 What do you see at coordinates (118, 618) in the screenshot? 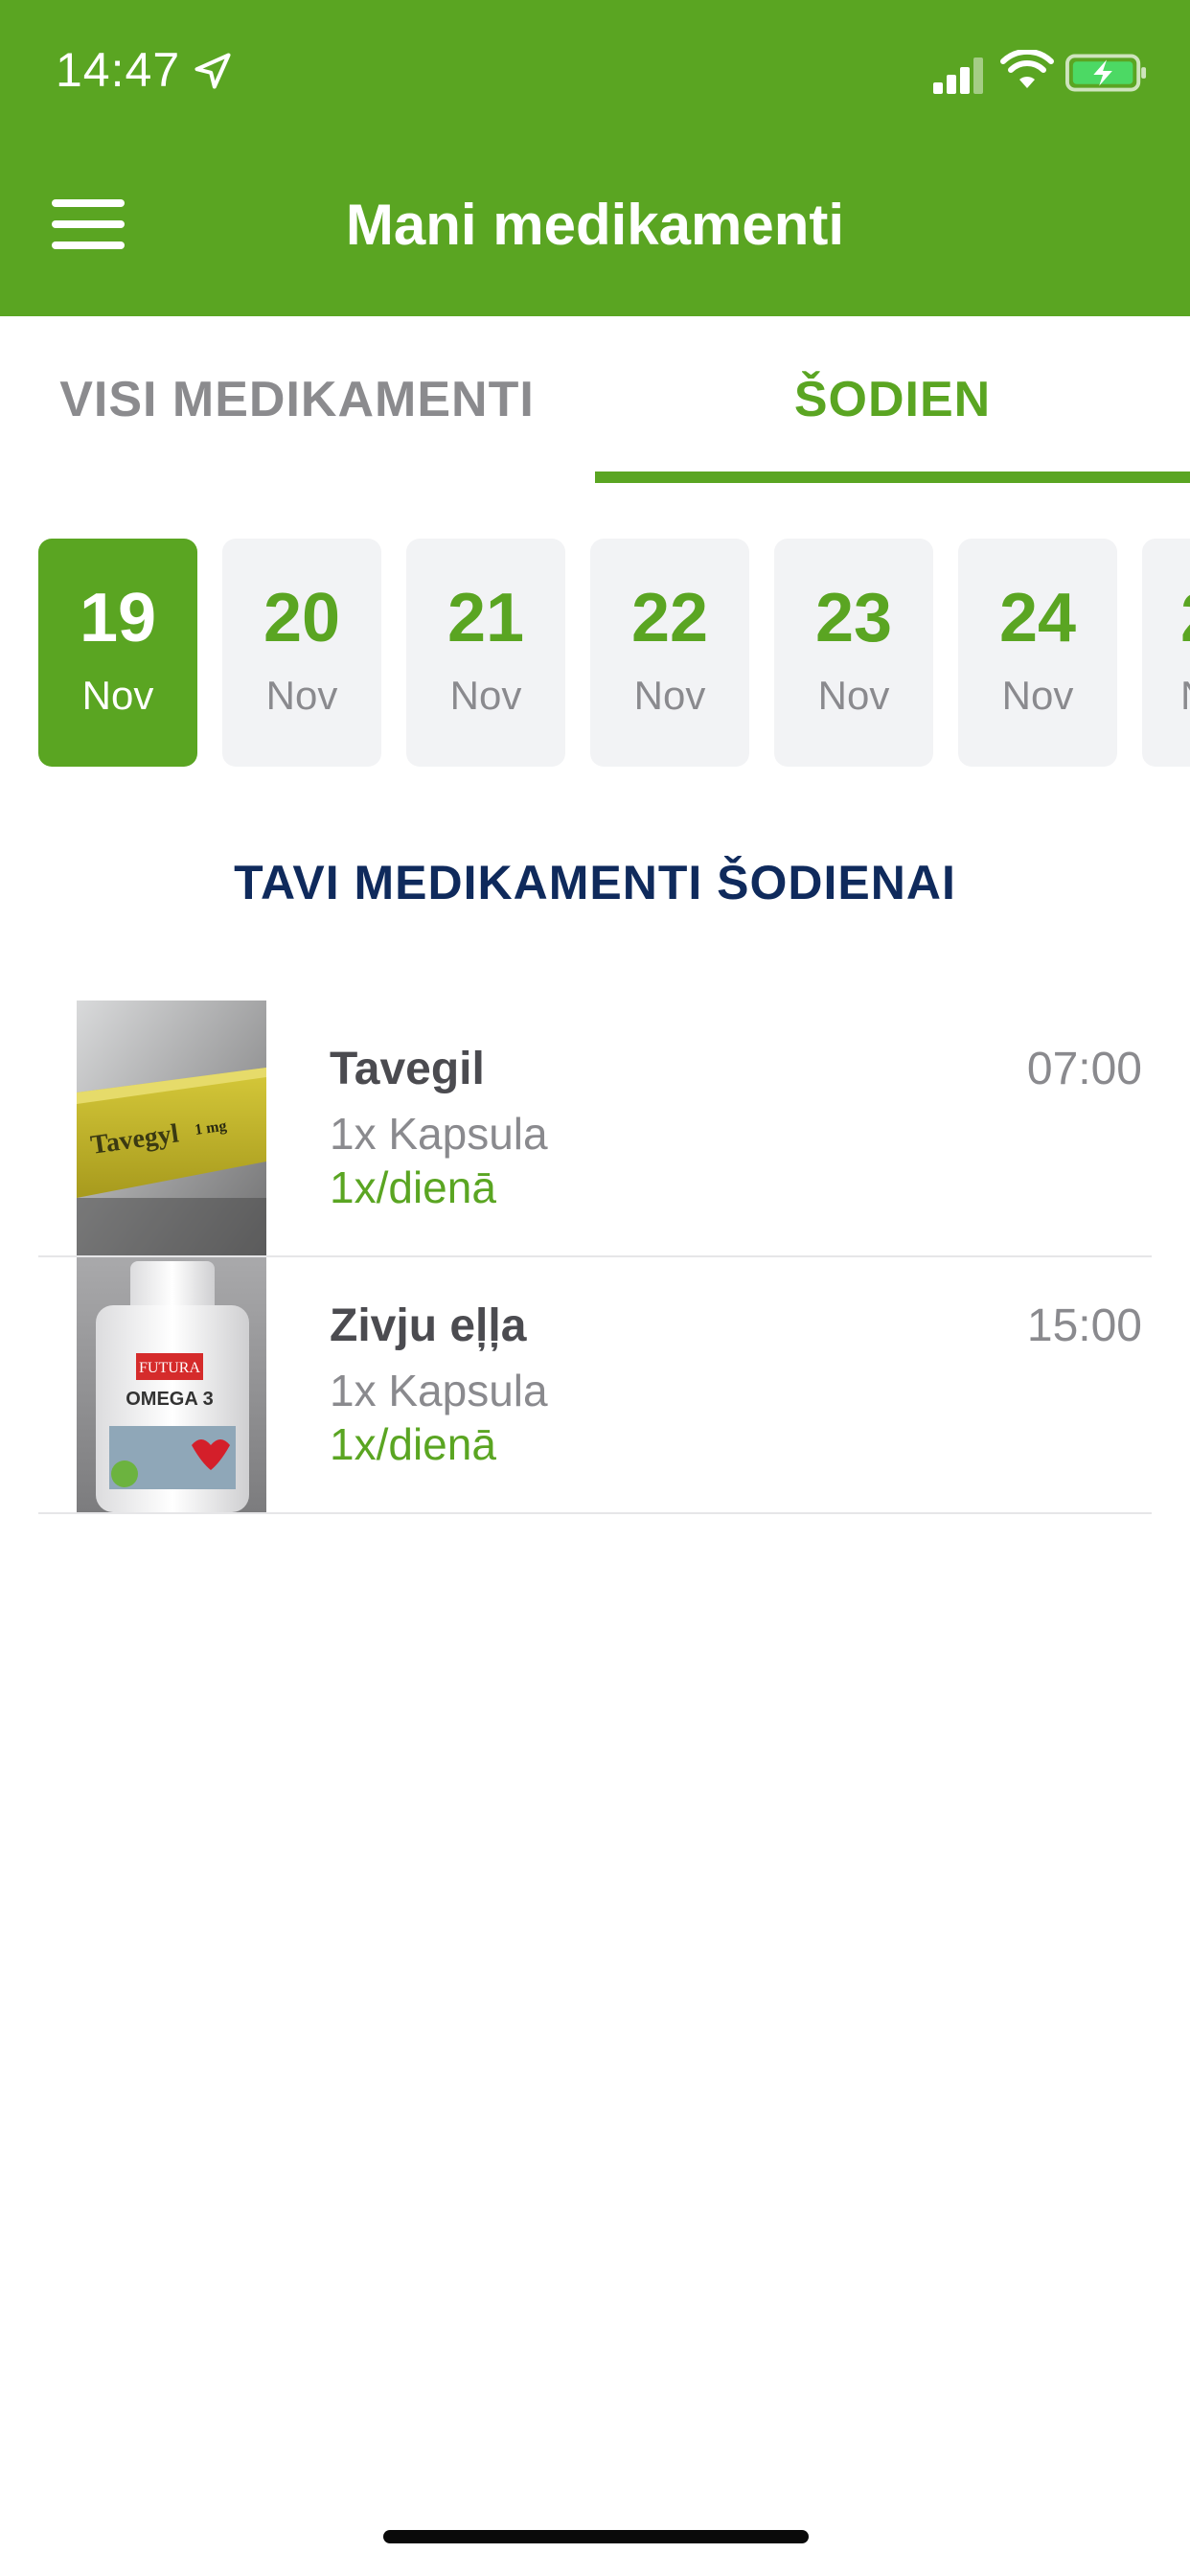
I see `date-day: 19` at bounding box center [118, 618].